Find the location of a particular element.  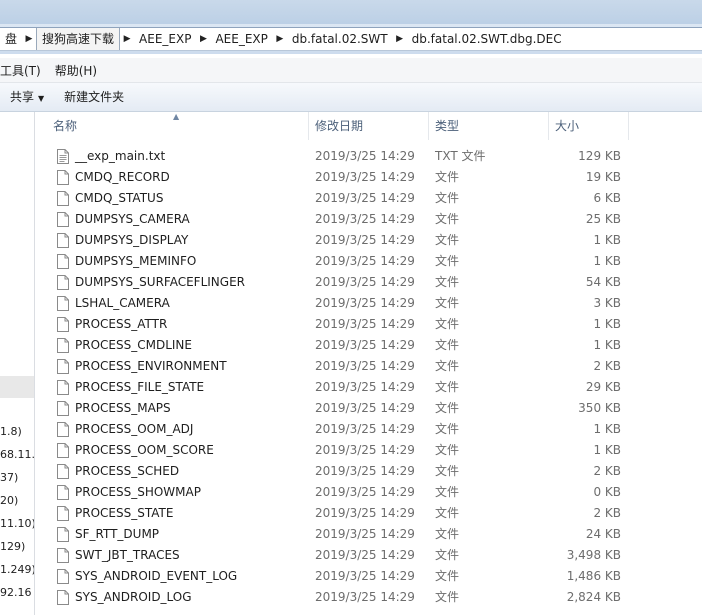

file-row: SF_RTT_DUMP 2019/3/25 14:29 文件 24 KB is located at coordinates (368, 534).